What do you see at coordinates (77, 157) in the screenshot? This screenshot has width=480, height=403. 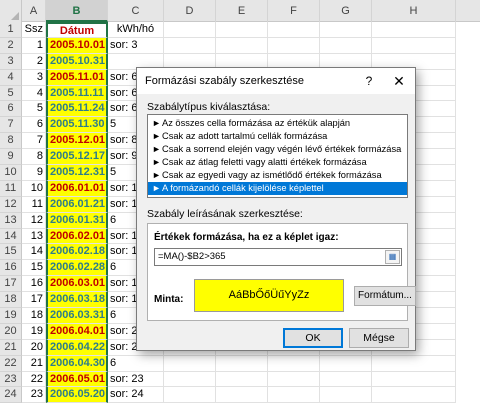 I see `cell-date: 2005.12.17` at bounding box center [77, 157].